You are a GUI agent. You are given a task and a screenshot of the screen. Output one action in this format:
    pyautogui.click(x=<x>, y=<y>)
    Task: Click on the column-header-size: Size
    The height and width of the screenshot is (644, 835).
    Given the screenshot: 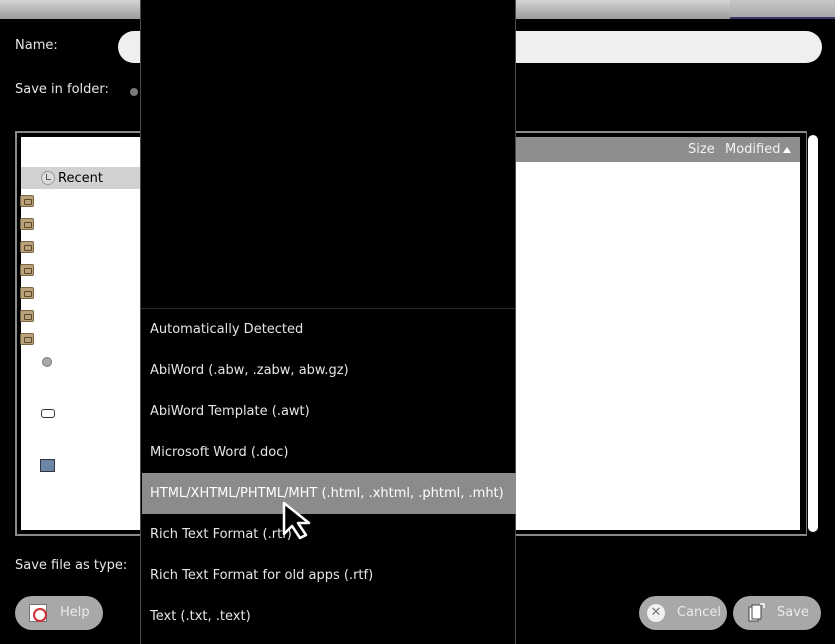 What is the action you would take?
    pyautogui.click(x=701, y=149)
    